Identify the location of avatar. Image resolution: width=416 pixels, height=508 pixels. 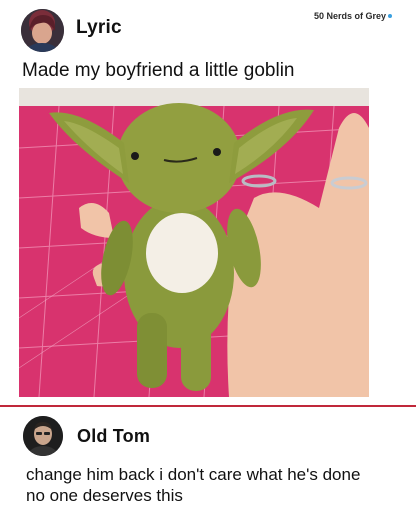
(42, 30).